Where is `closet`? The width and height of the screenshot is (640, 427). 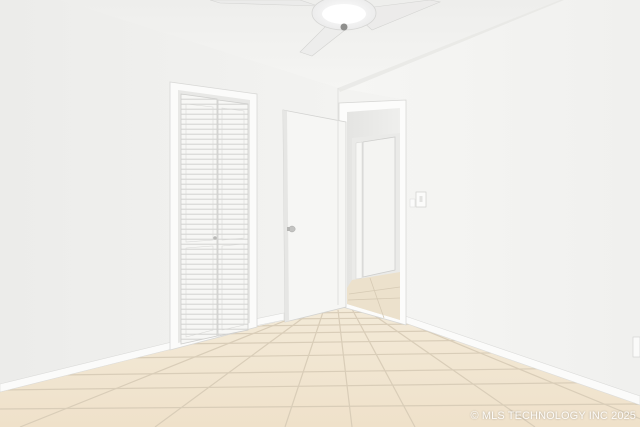 closet is located at coordinates (213, 216).